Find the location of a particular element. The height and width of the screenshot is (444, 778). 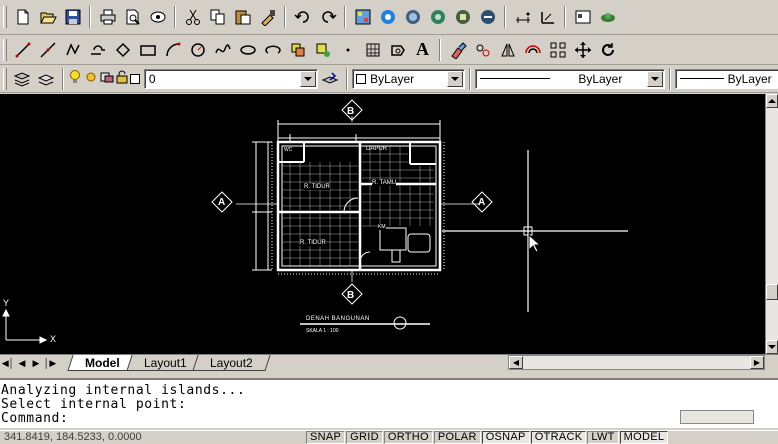

layer-previous-icon is located at coordinates (46, 78).